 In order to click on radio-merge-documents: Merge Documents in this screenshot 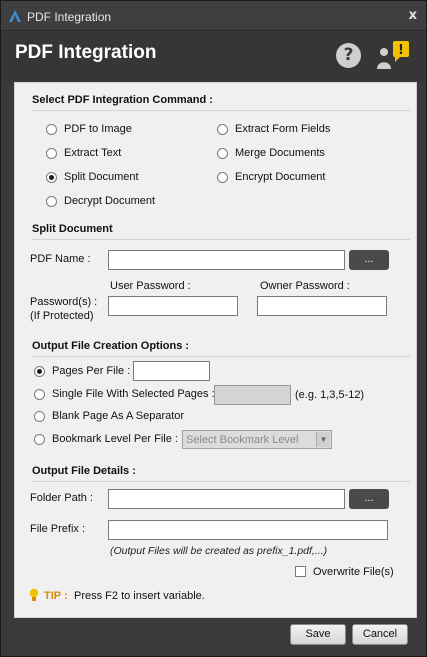, I will do `click(271, 153)`.